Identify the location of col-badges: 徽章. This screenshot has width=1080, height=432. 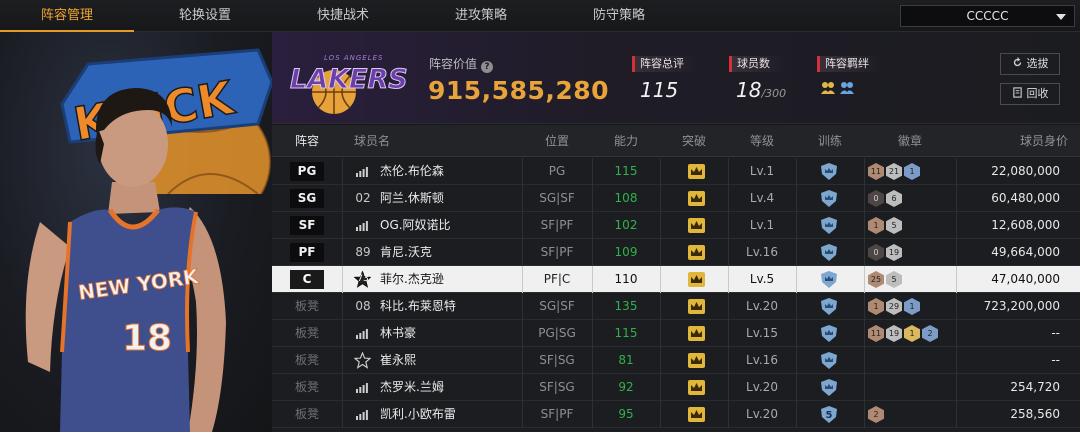
(910, 141).